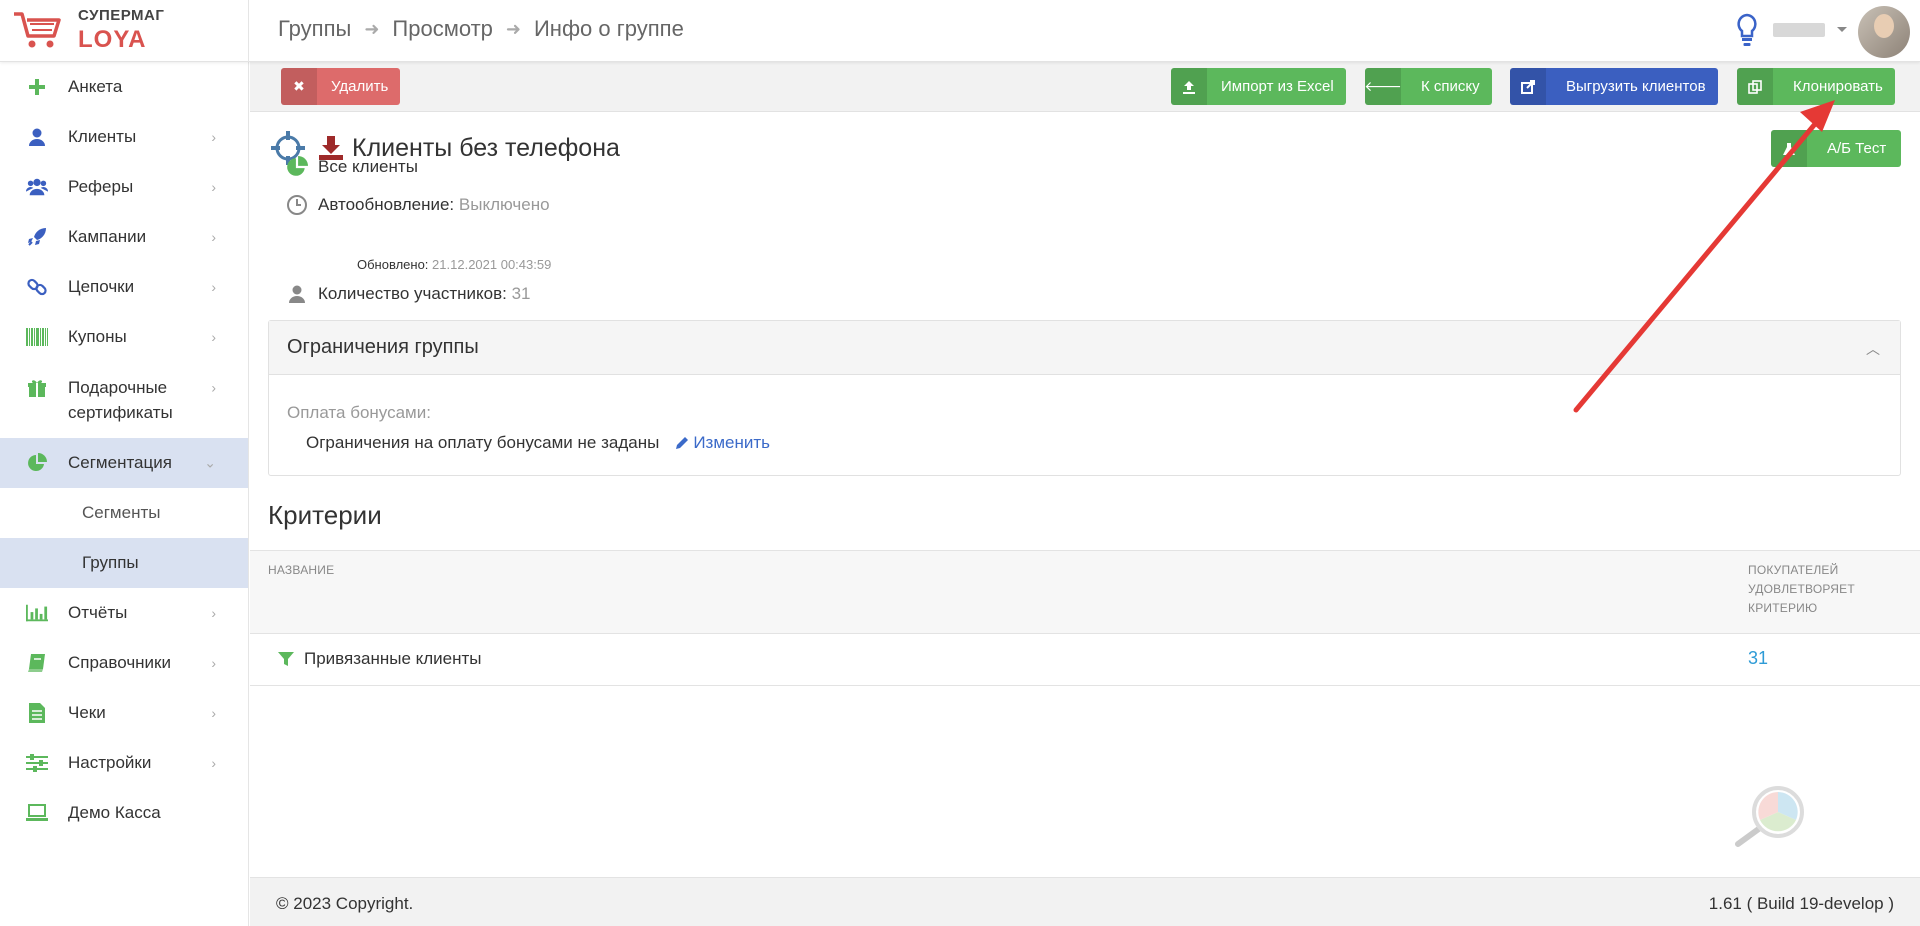 This screenshot has width=1920, height=926. I want to click on sidebar-item-campaigns: Кампании ›, so click(124, 237).